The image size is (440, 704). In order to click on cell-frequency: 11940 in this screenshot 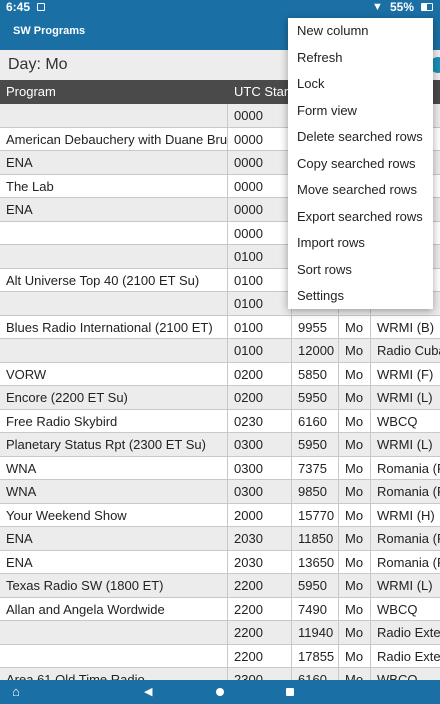, I will do `click(315, 632)`.